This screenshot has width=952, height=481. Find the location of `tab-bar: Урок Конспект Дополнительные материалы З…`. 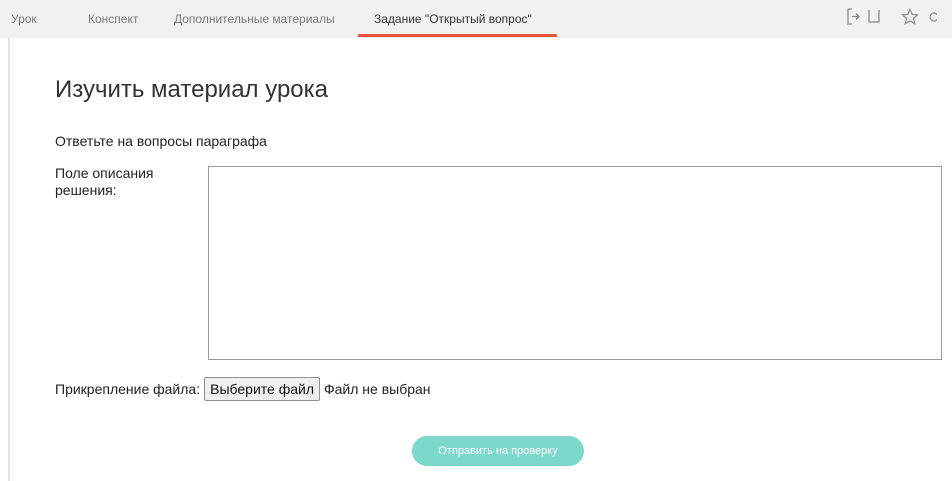

tab-bar: Урок Конспект Дополнительные материалы З… is located at coordinates (476, 19).